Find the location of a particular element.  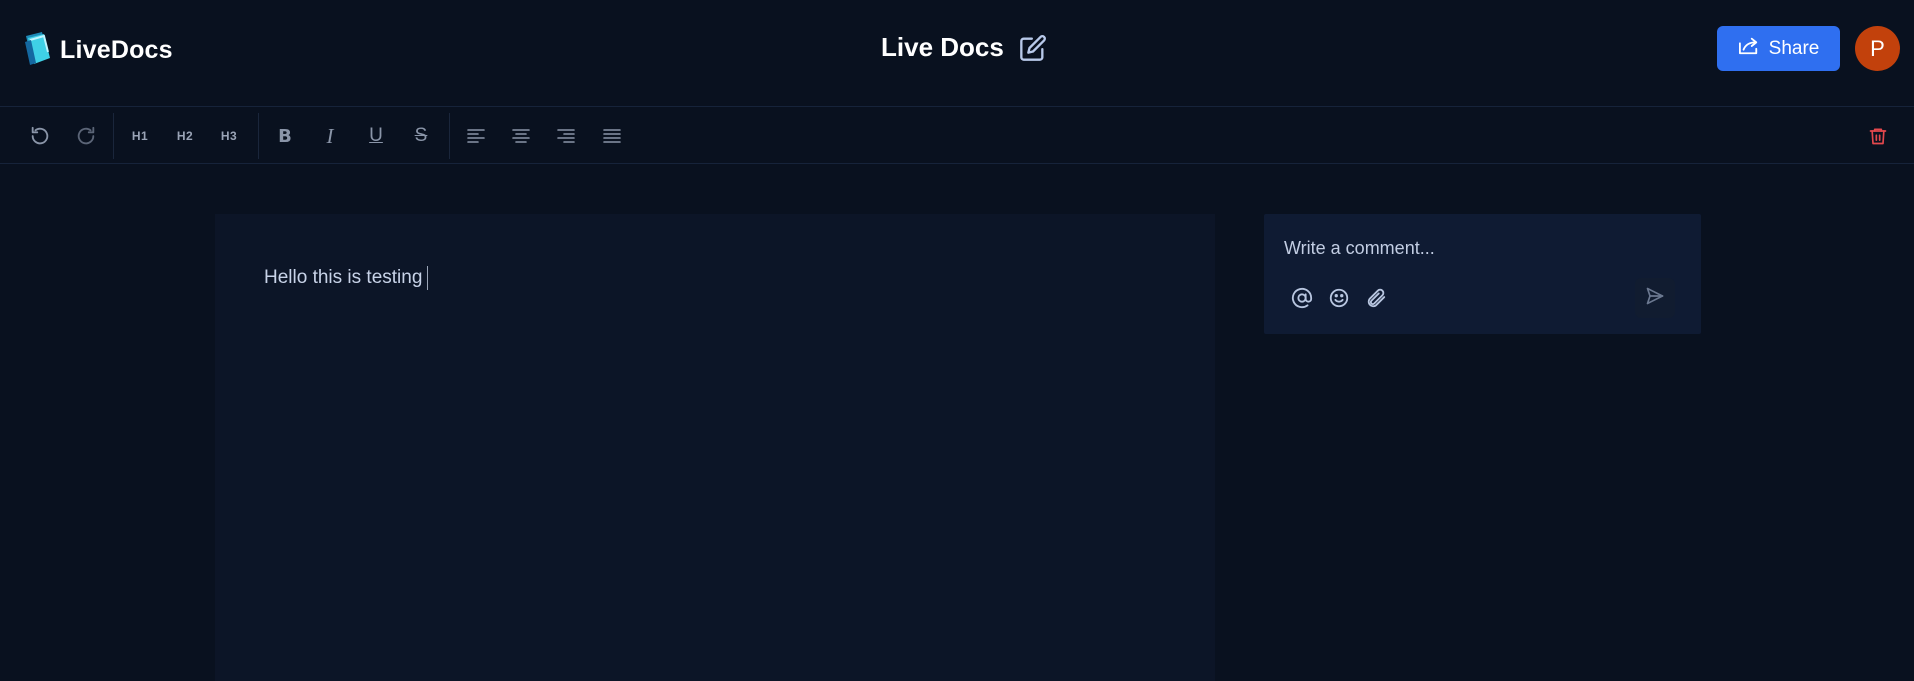

app-name: LiveDocs is located at coordinates (116, 50).